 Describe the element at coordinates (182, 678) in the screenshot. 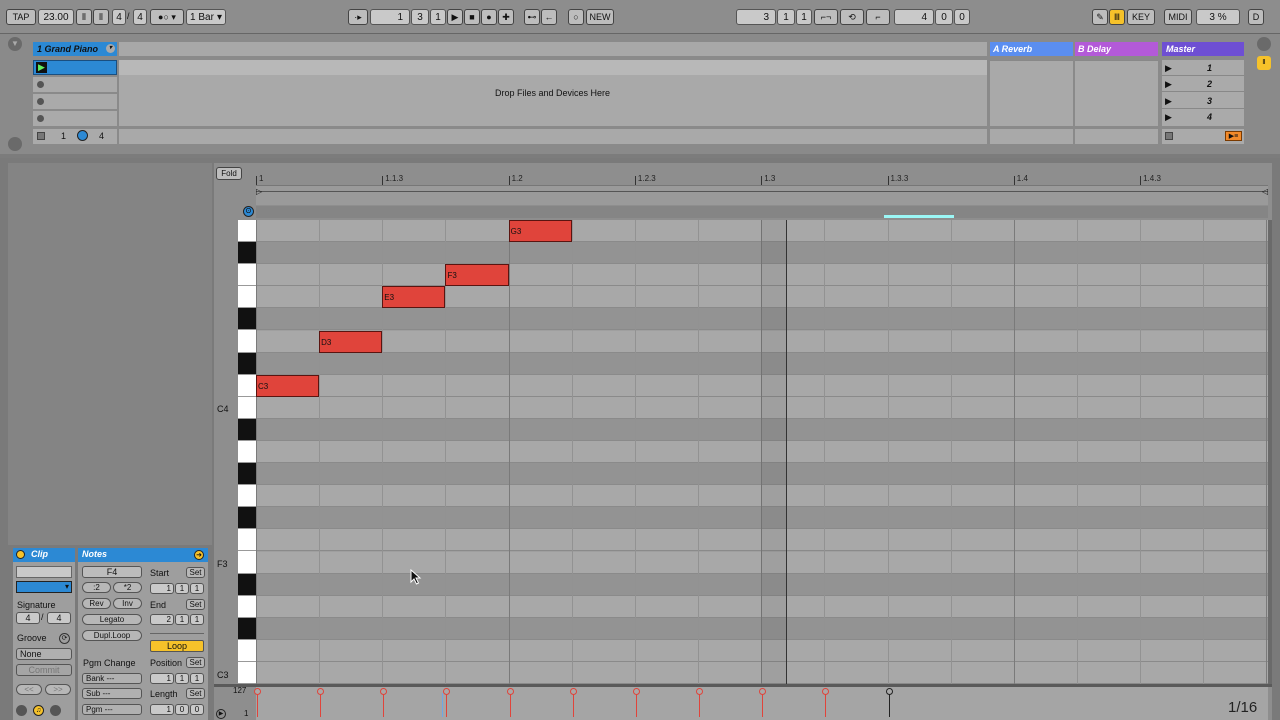

I see `position-beat-field: 1` at that location.